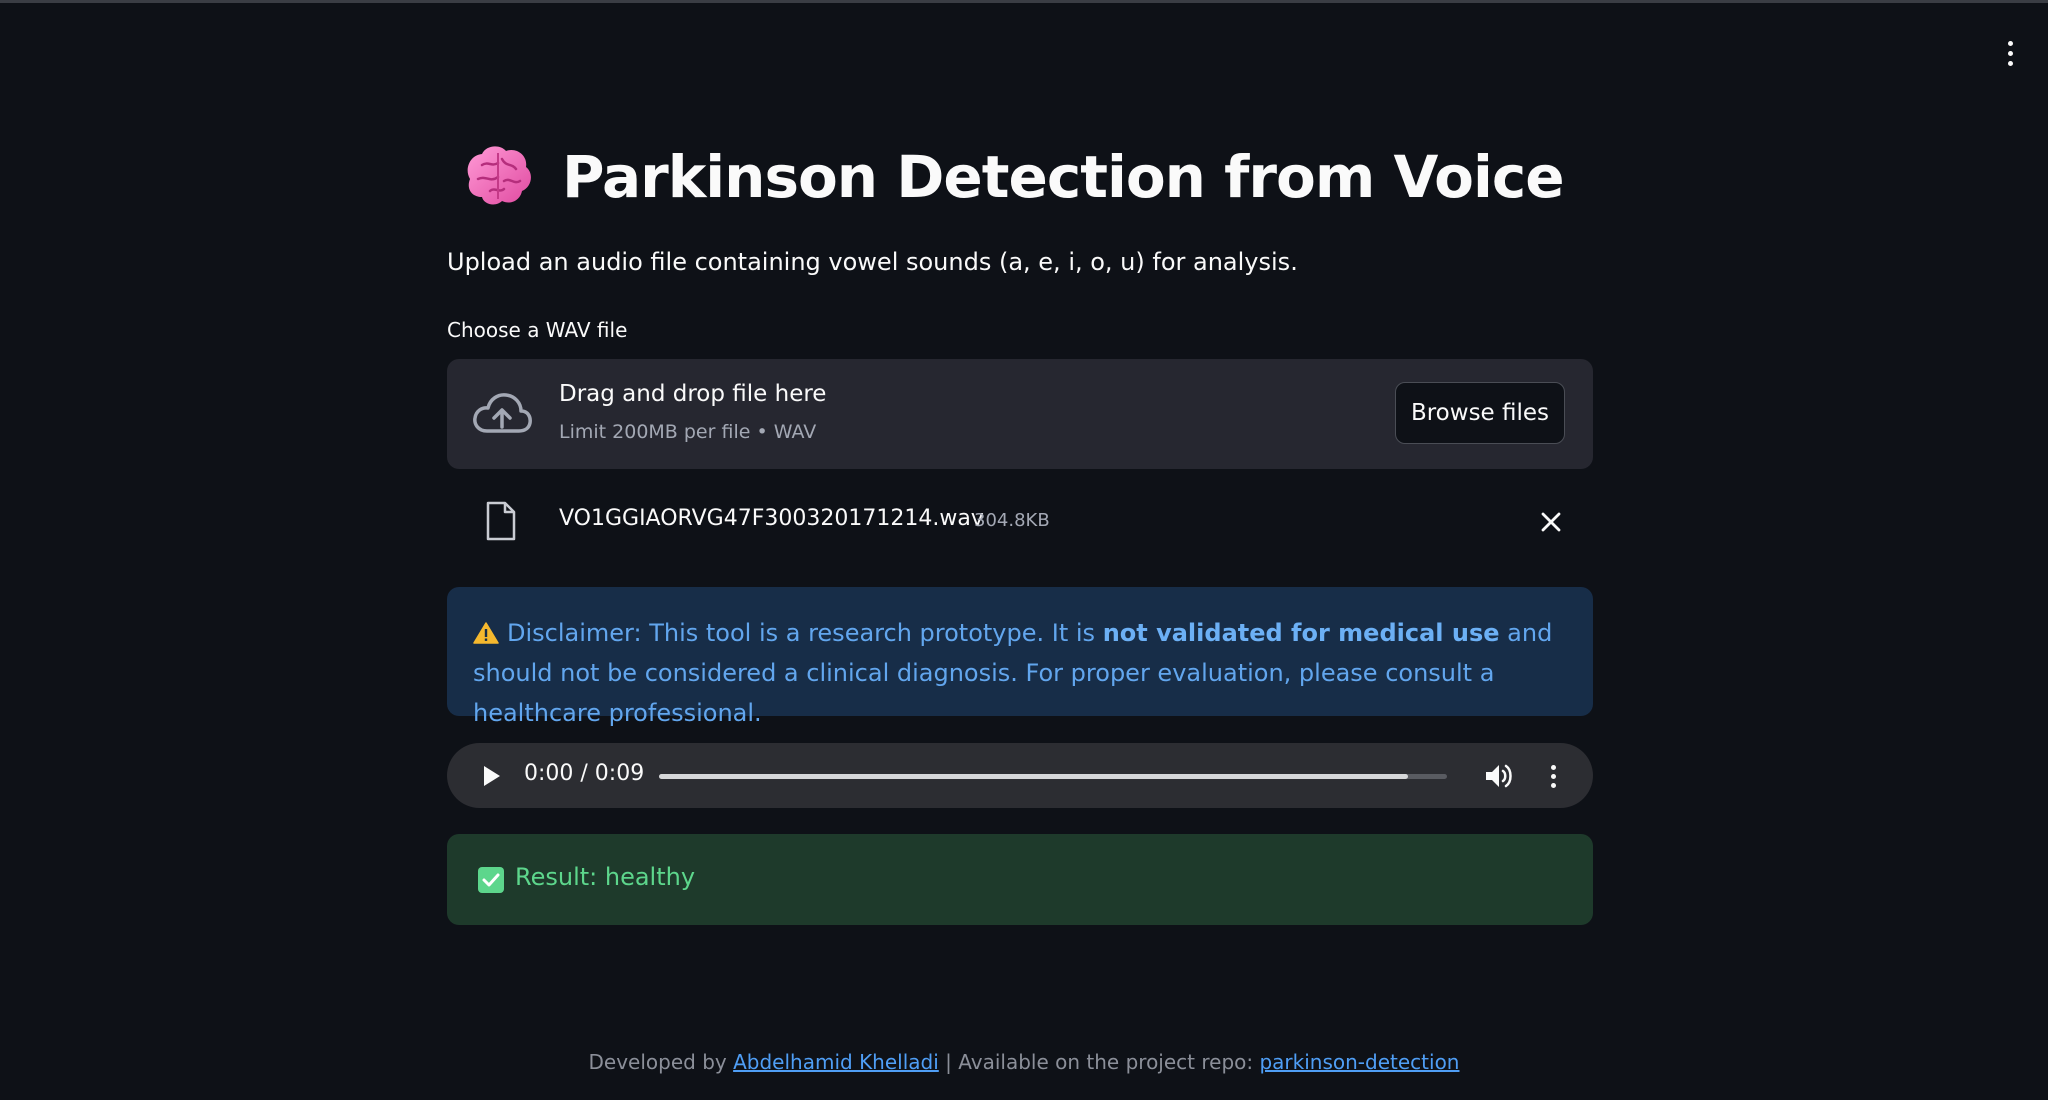 Image resolution: width=2048 pixels, height=1100 pixels. I want to click on audio-progress-bar, so click(1053, 776).